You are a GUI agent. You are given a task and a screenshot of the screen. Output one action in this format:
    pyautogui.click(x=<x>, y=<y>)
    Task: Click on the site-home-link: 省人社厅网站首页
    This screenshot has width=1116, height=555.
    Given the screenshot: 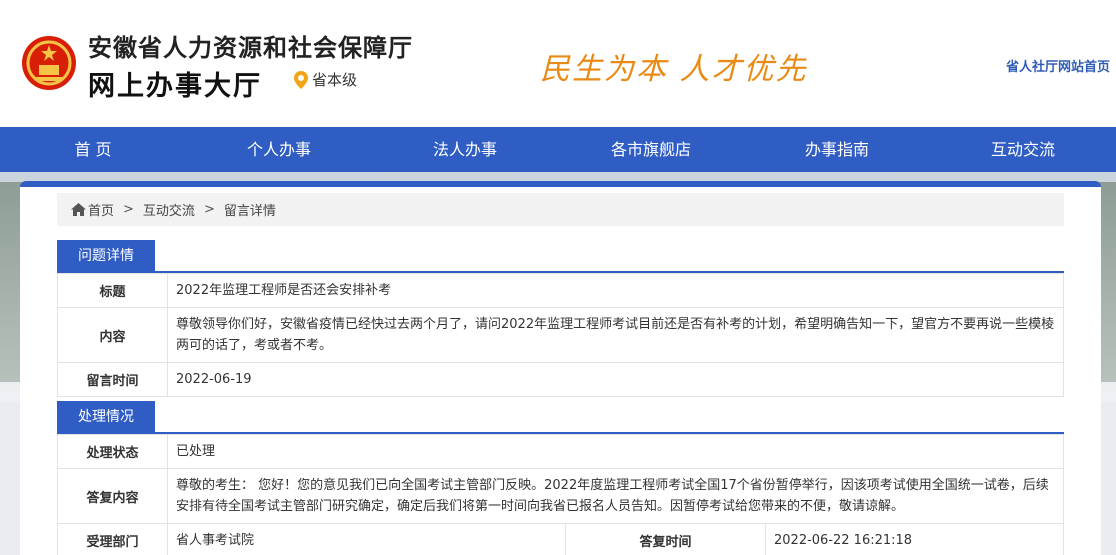 What is the action you would take?
    pyautogui.click(x=1058, y=65)
    